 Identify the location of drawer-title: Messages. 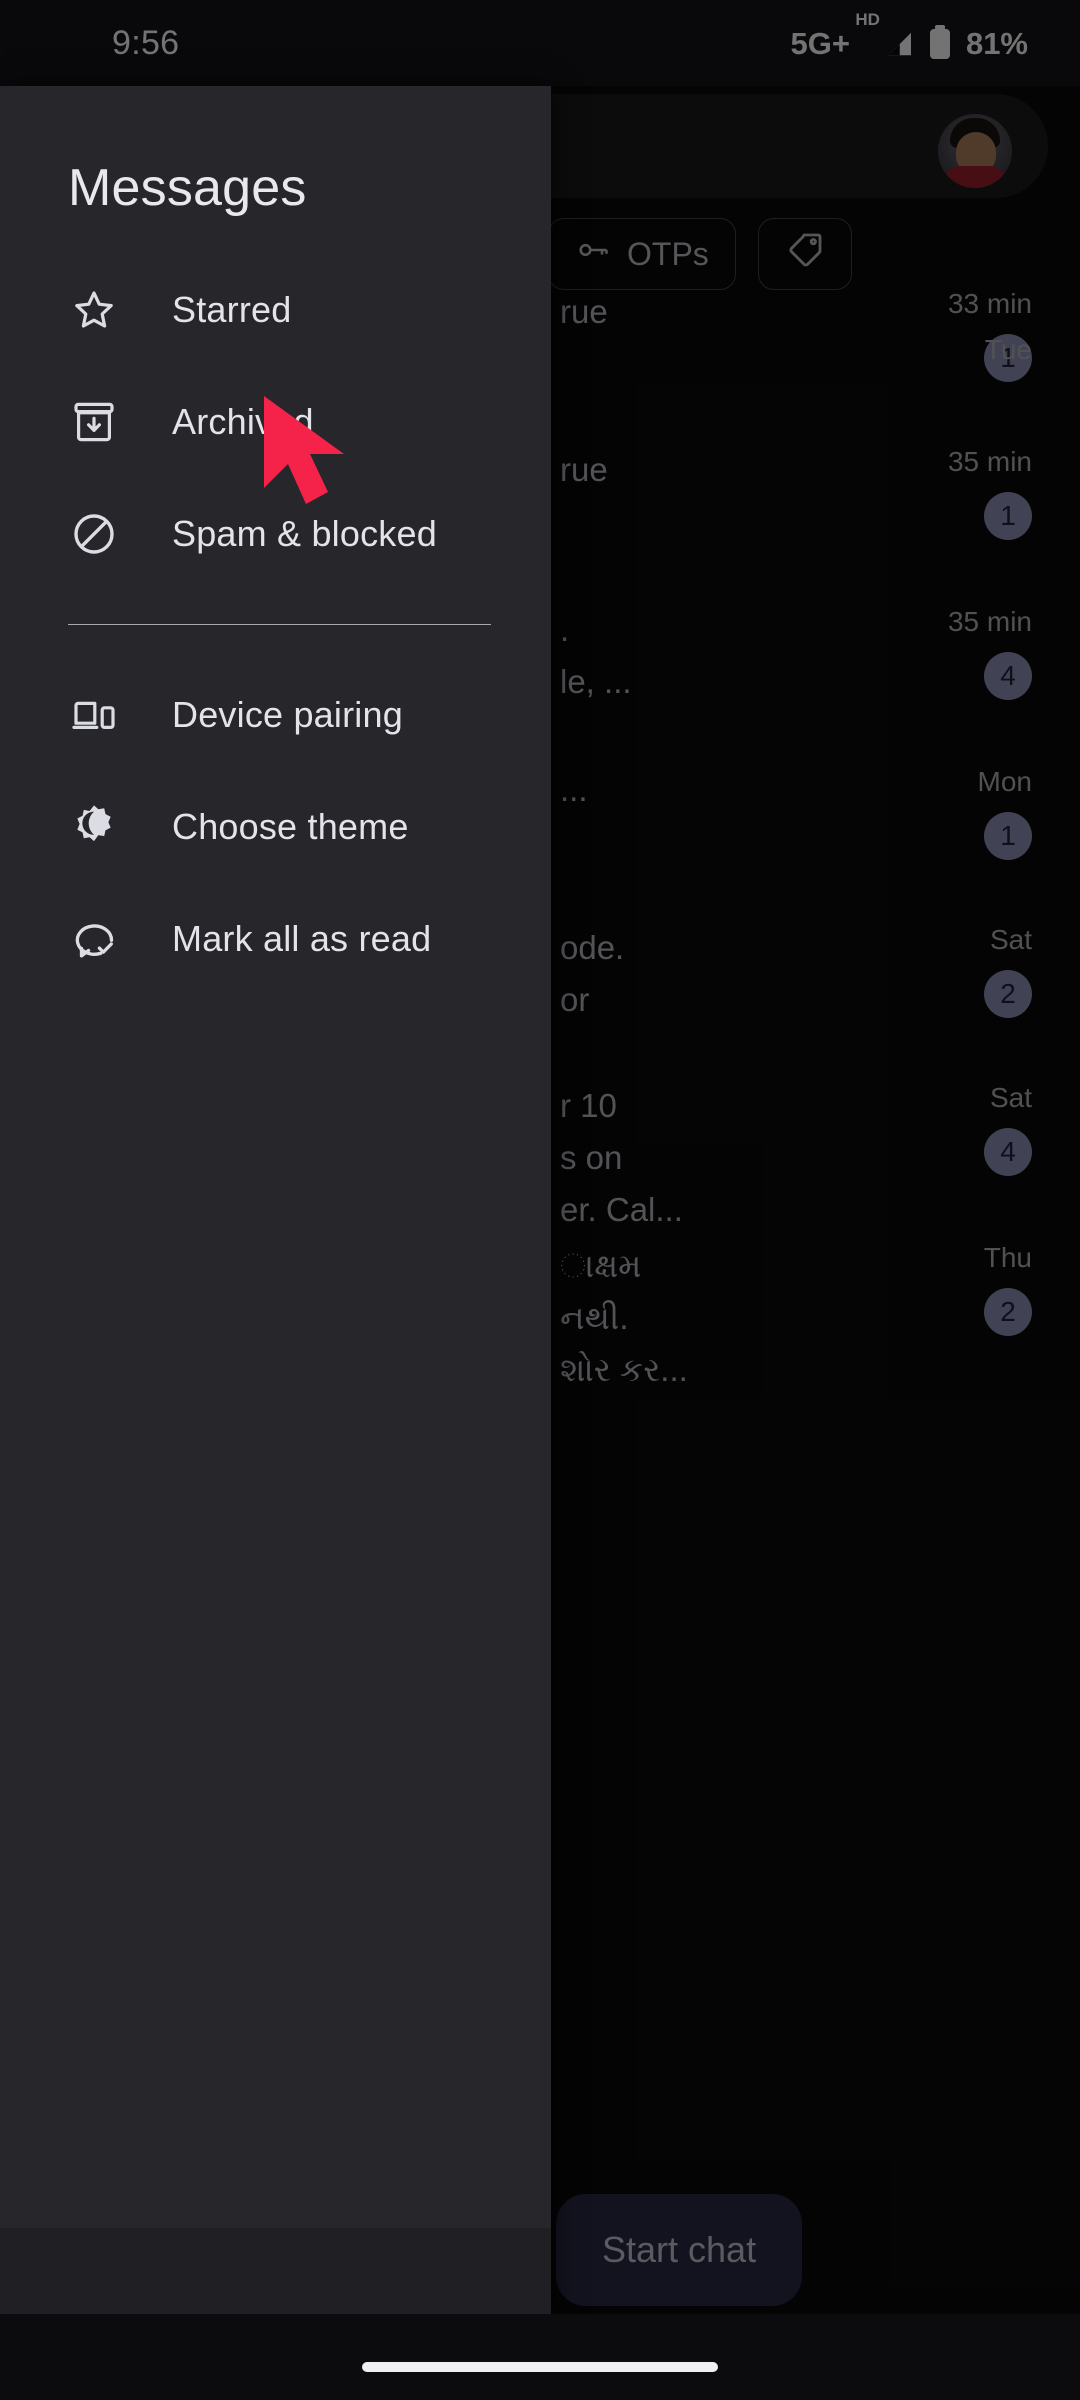
(187, 188).